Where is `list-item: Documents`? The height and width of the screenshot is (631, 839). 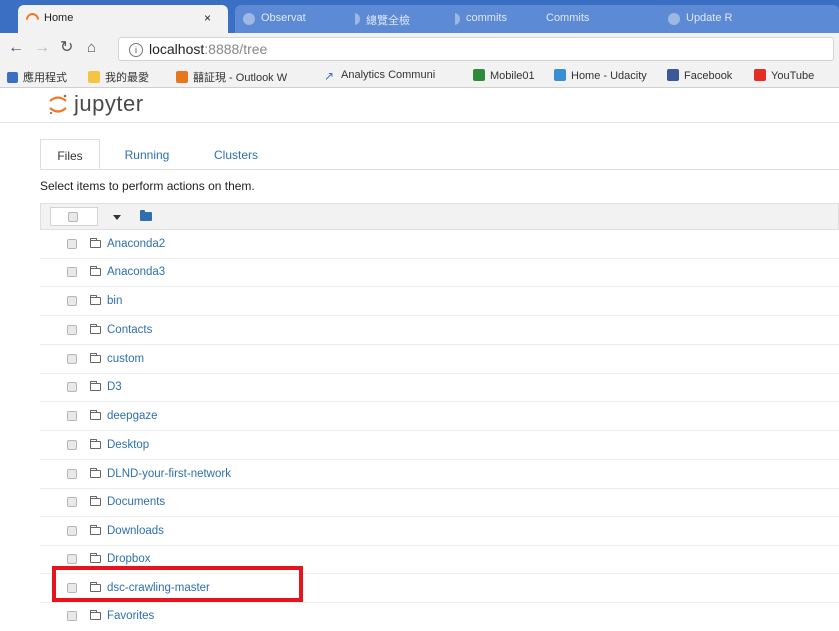 list-item: Documents is located at coordinates (439, 503).